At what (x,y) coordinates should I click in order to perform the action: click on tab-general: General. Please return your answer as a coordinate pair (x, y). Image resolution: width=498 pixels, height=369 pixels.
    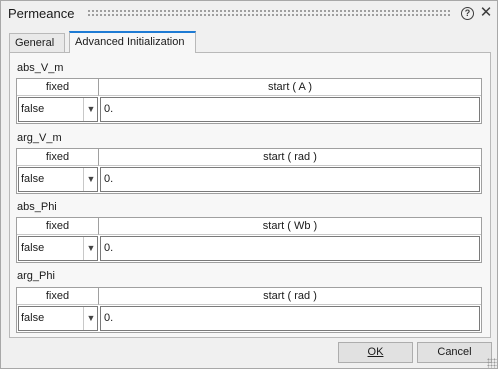
    Looking at the image, I should click on (37, 42).